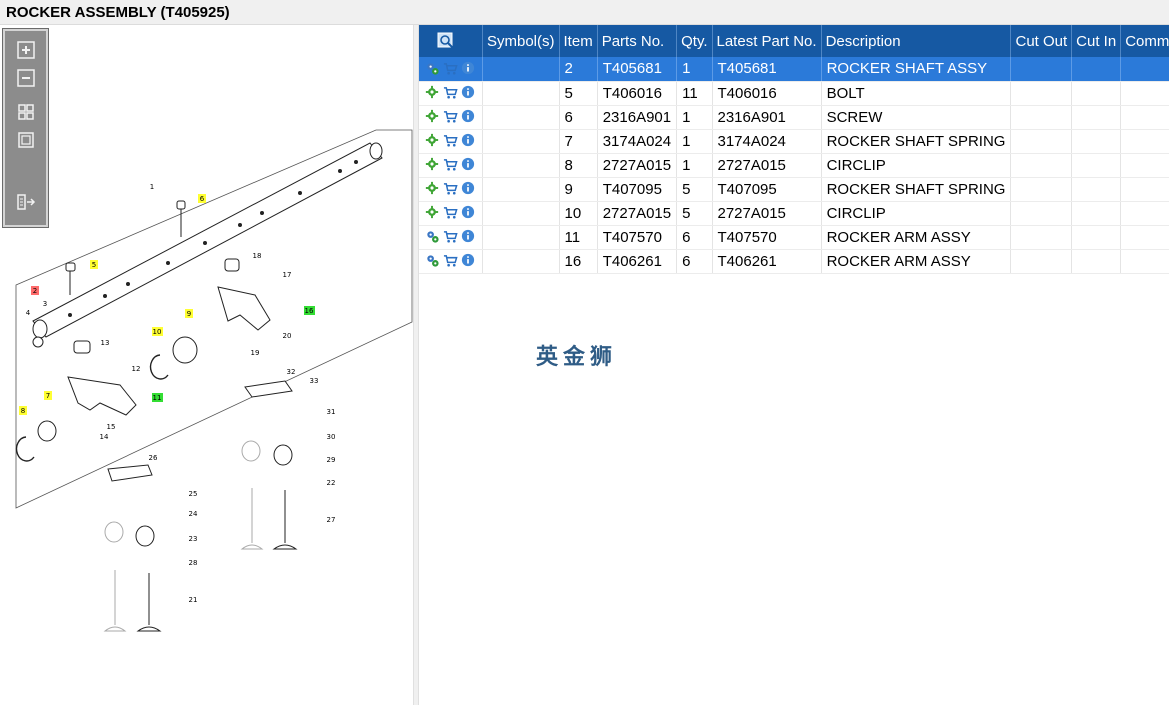 This screenshot has width=1169, height=705. What do you see at coordinates (331, 412) in the screenshot?
I see `callout-label: 31` at bounding box center [331, 412].